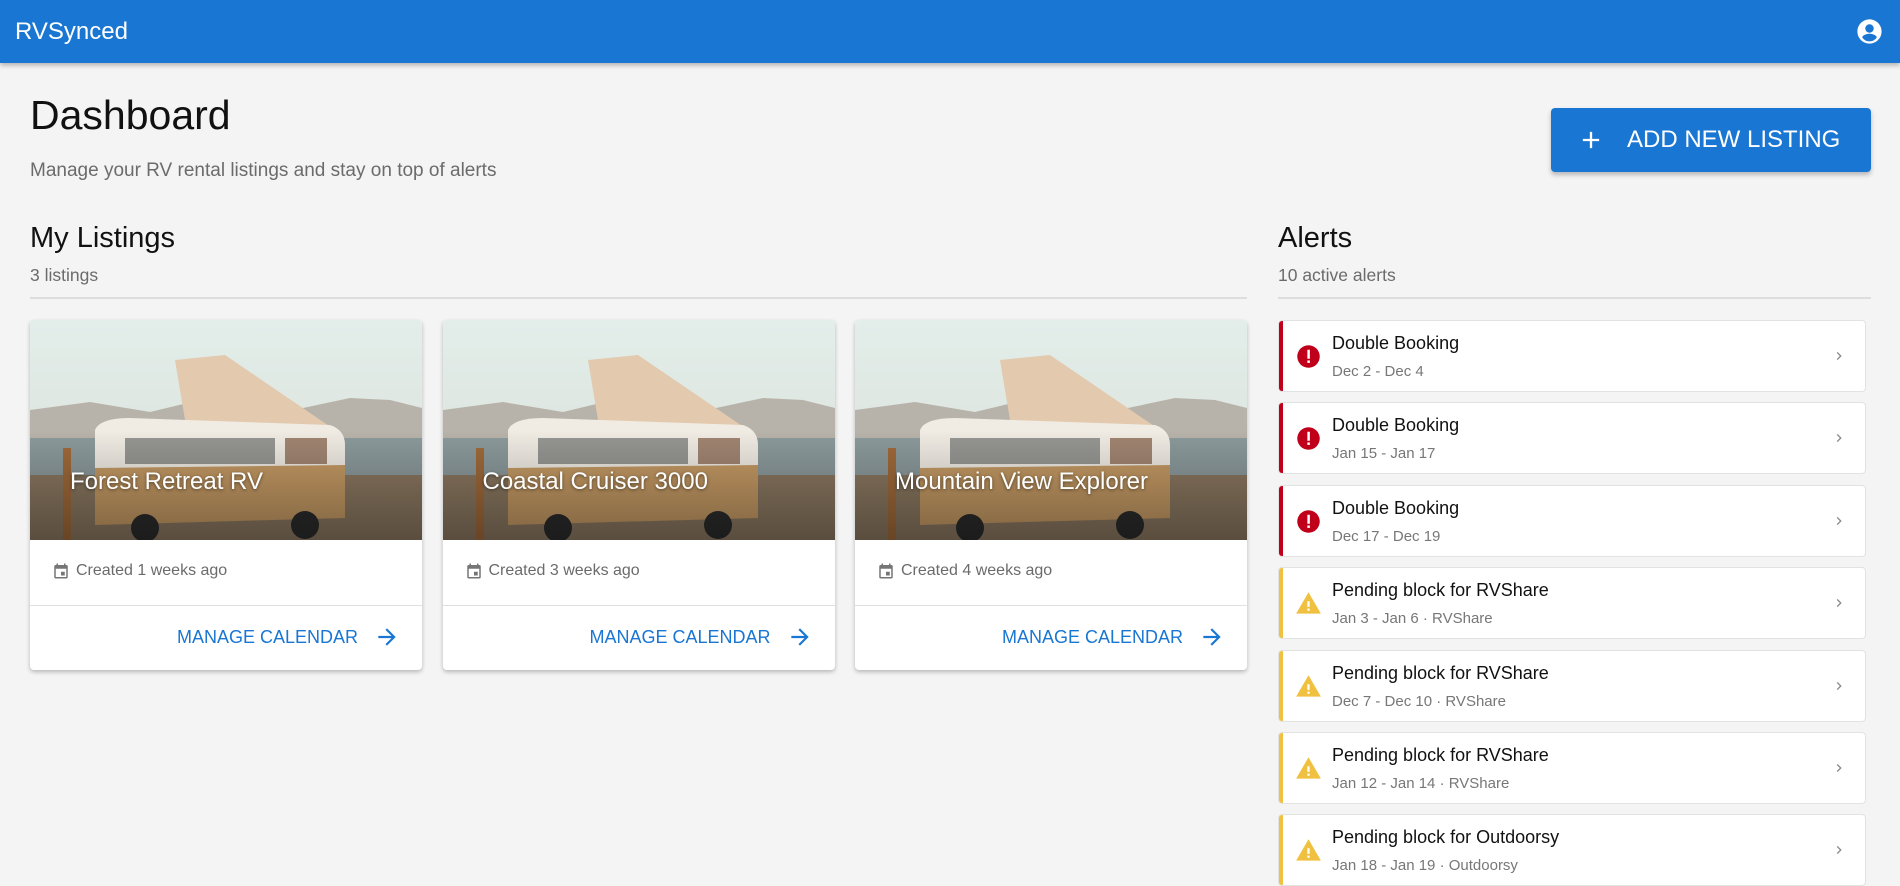 The image size is (1900, 886). What do you see at coordinates (1572, 356) in the screenshot?
I see `alert-item: Double Booking Dec 2 - Dec 4` at bounding box center [1572, 356].